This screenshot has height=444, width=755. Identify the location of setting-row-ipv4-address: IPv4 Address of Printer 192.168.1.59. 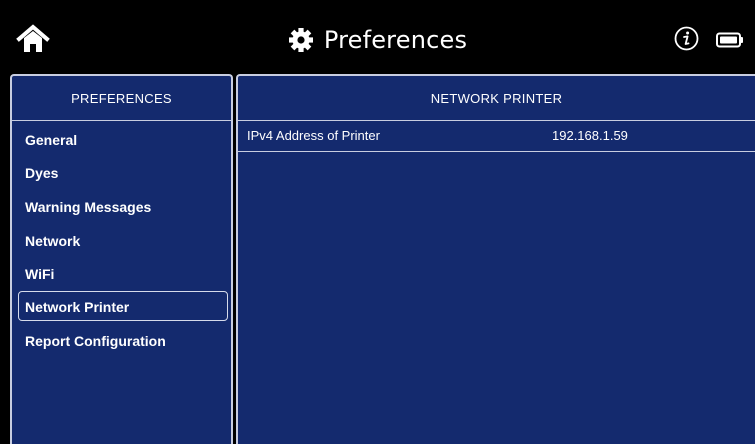
(496, 136).